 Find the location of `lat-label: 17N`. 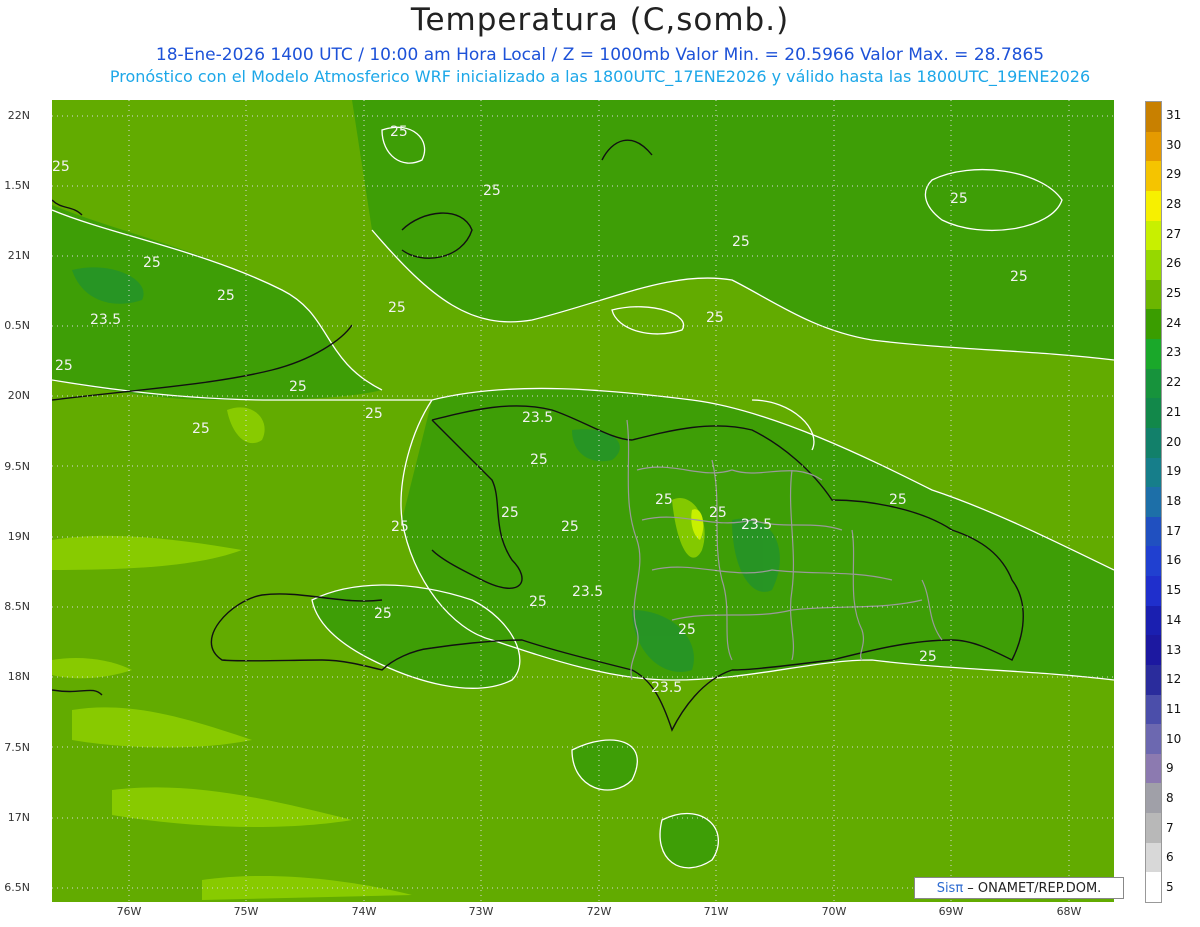

lat-label: 17N is located at coordinates (18, 817).